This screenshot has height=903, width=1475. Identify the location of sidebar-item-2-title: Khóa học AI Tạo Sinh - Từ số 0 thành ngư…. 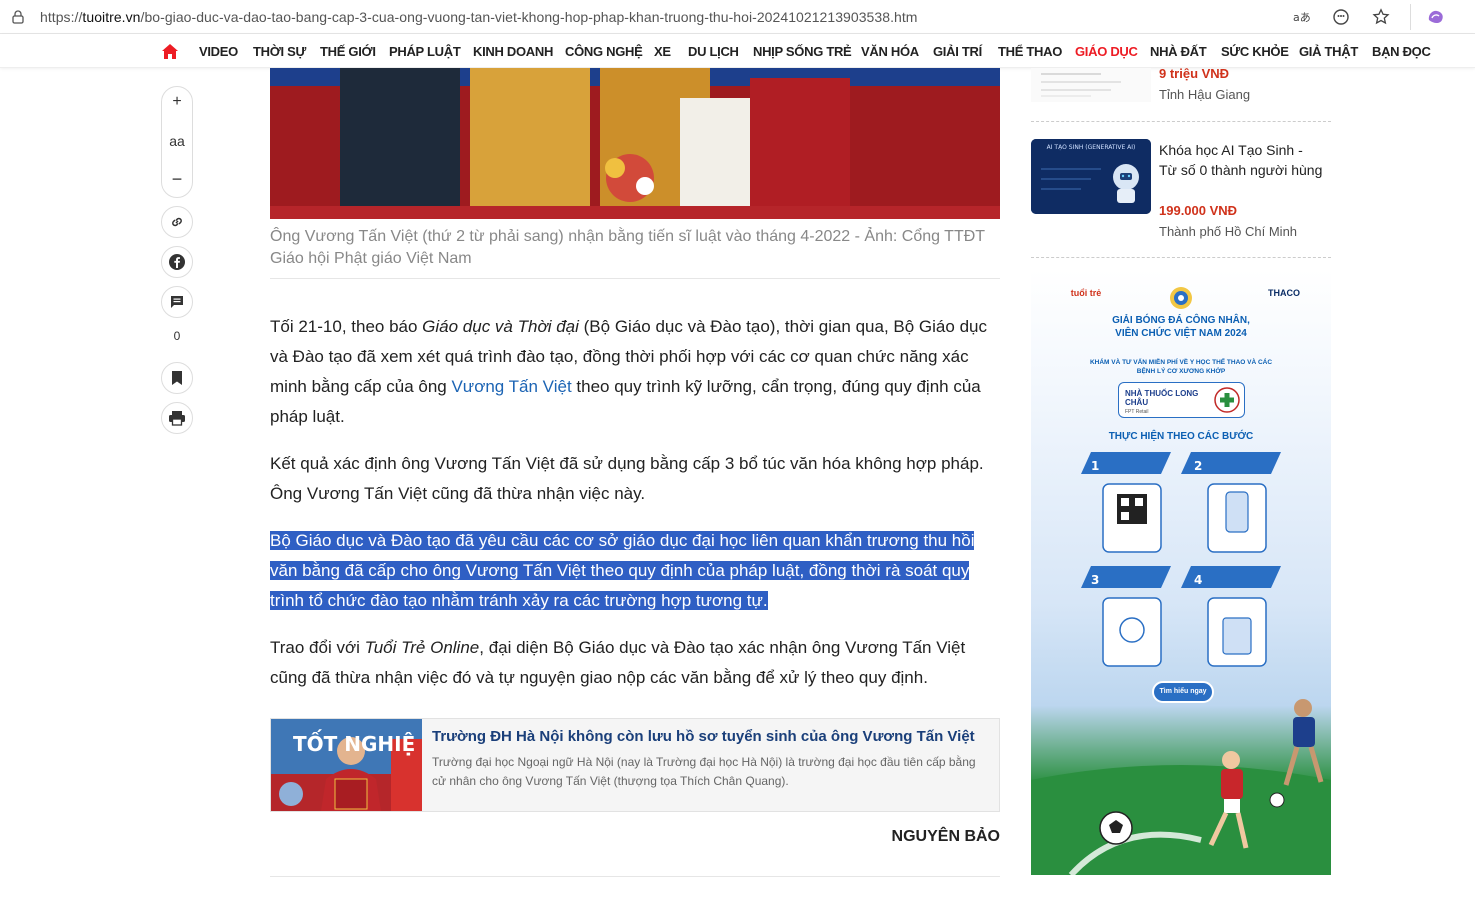
(1241, 160).